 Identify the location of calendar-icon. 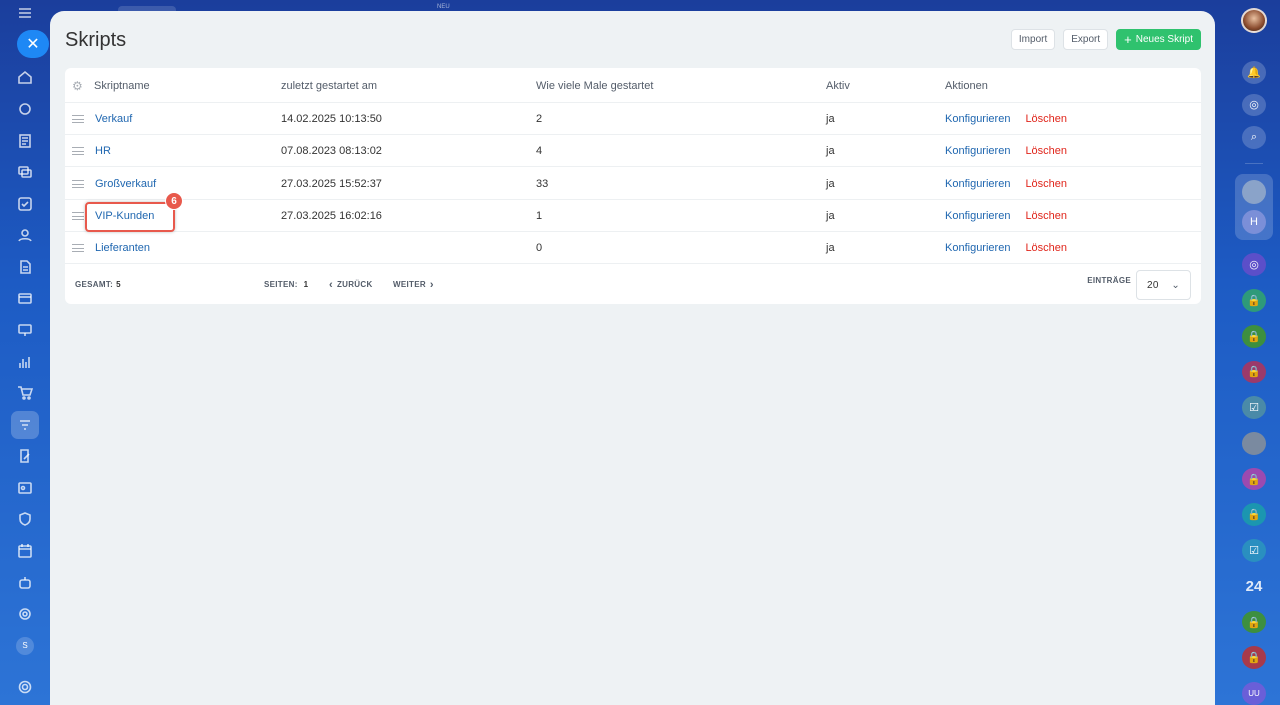
(25, 551).